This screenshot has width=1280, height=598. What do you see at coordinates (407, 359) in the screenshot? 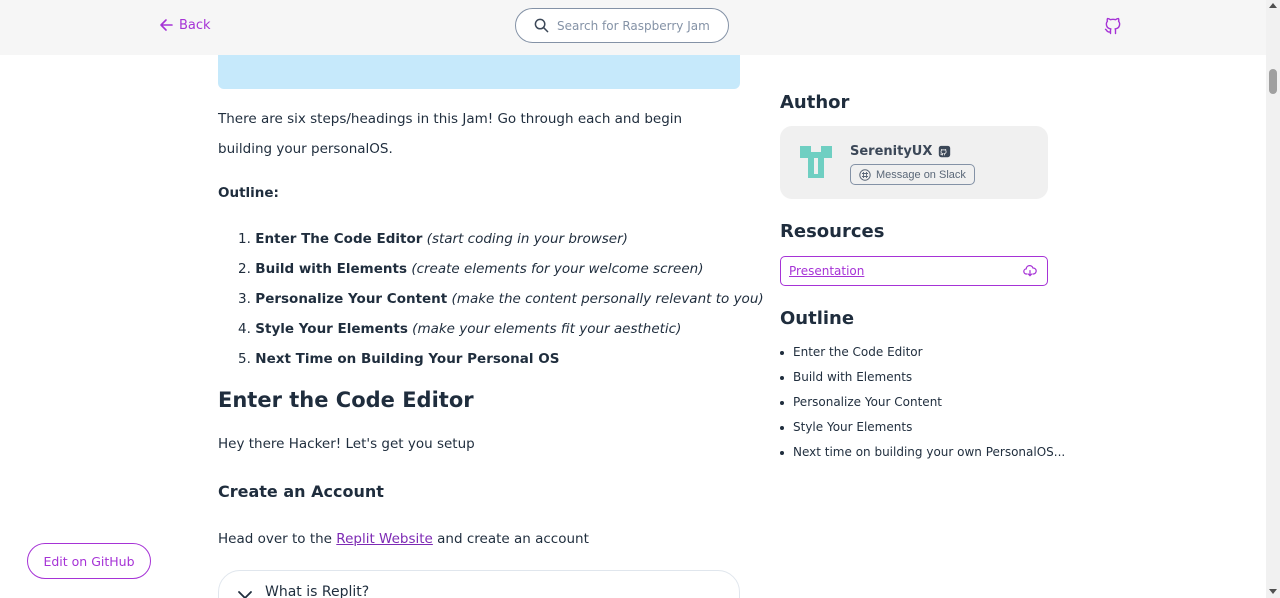
I see `step-name: Next Time on Building Your Personal OS` at bounding box center [407, 359].